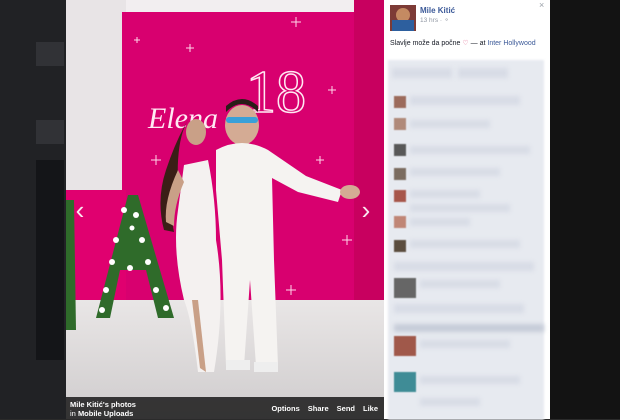  What do you see at coordinates (80, 210) in the screenshot?
I see `previous-photo-icon: ‹` at bounding box center [80, 210].